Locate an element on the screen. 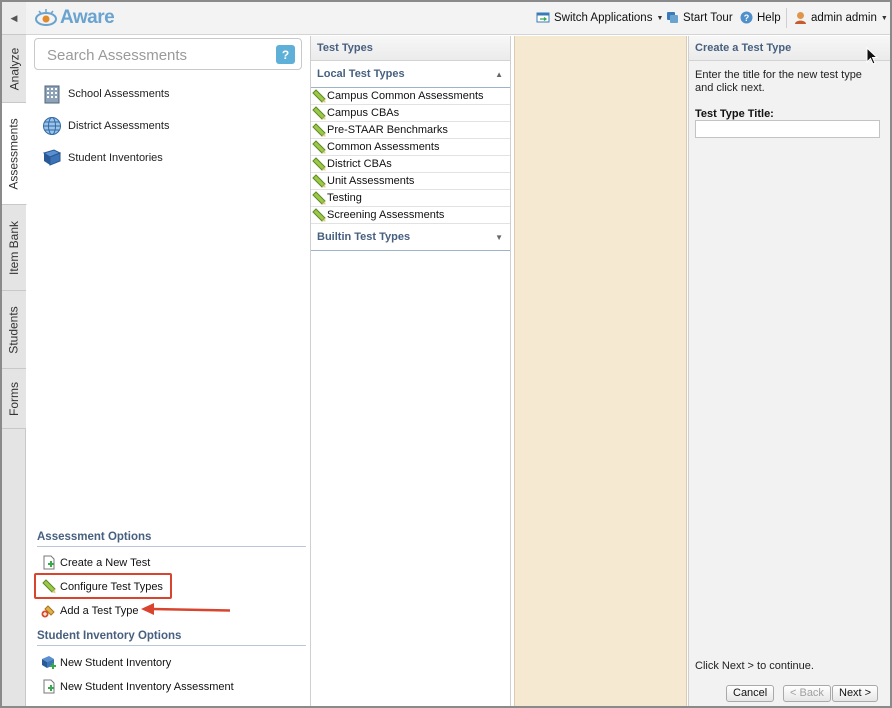 Image resolution: width=892 pixels, height=708 pixels. header-bar: Aware Switch Applications ▼ Start Tour ? is located at coordinates (458, 18).